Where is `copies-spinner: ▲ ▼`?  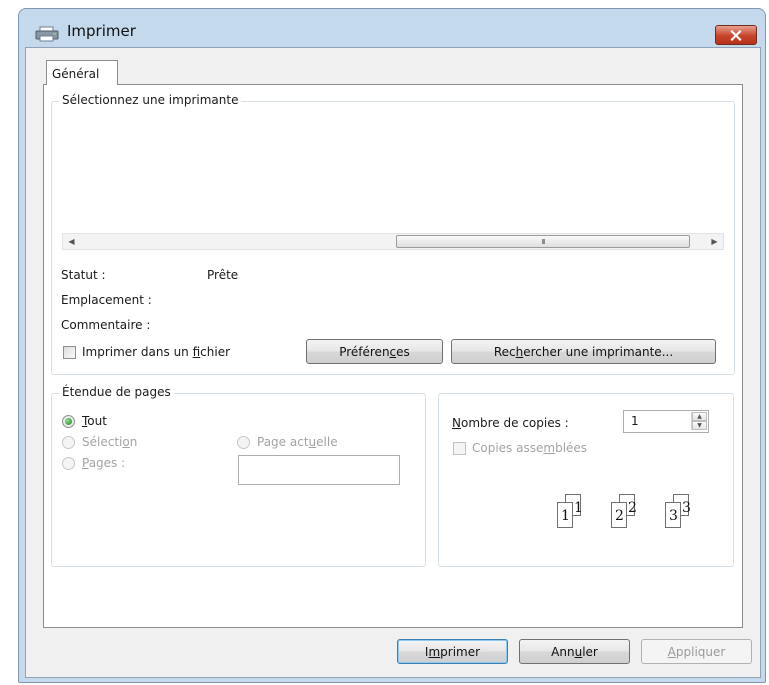 copies-spinner: ▲ ▼ is located at coordinates (699, 421).